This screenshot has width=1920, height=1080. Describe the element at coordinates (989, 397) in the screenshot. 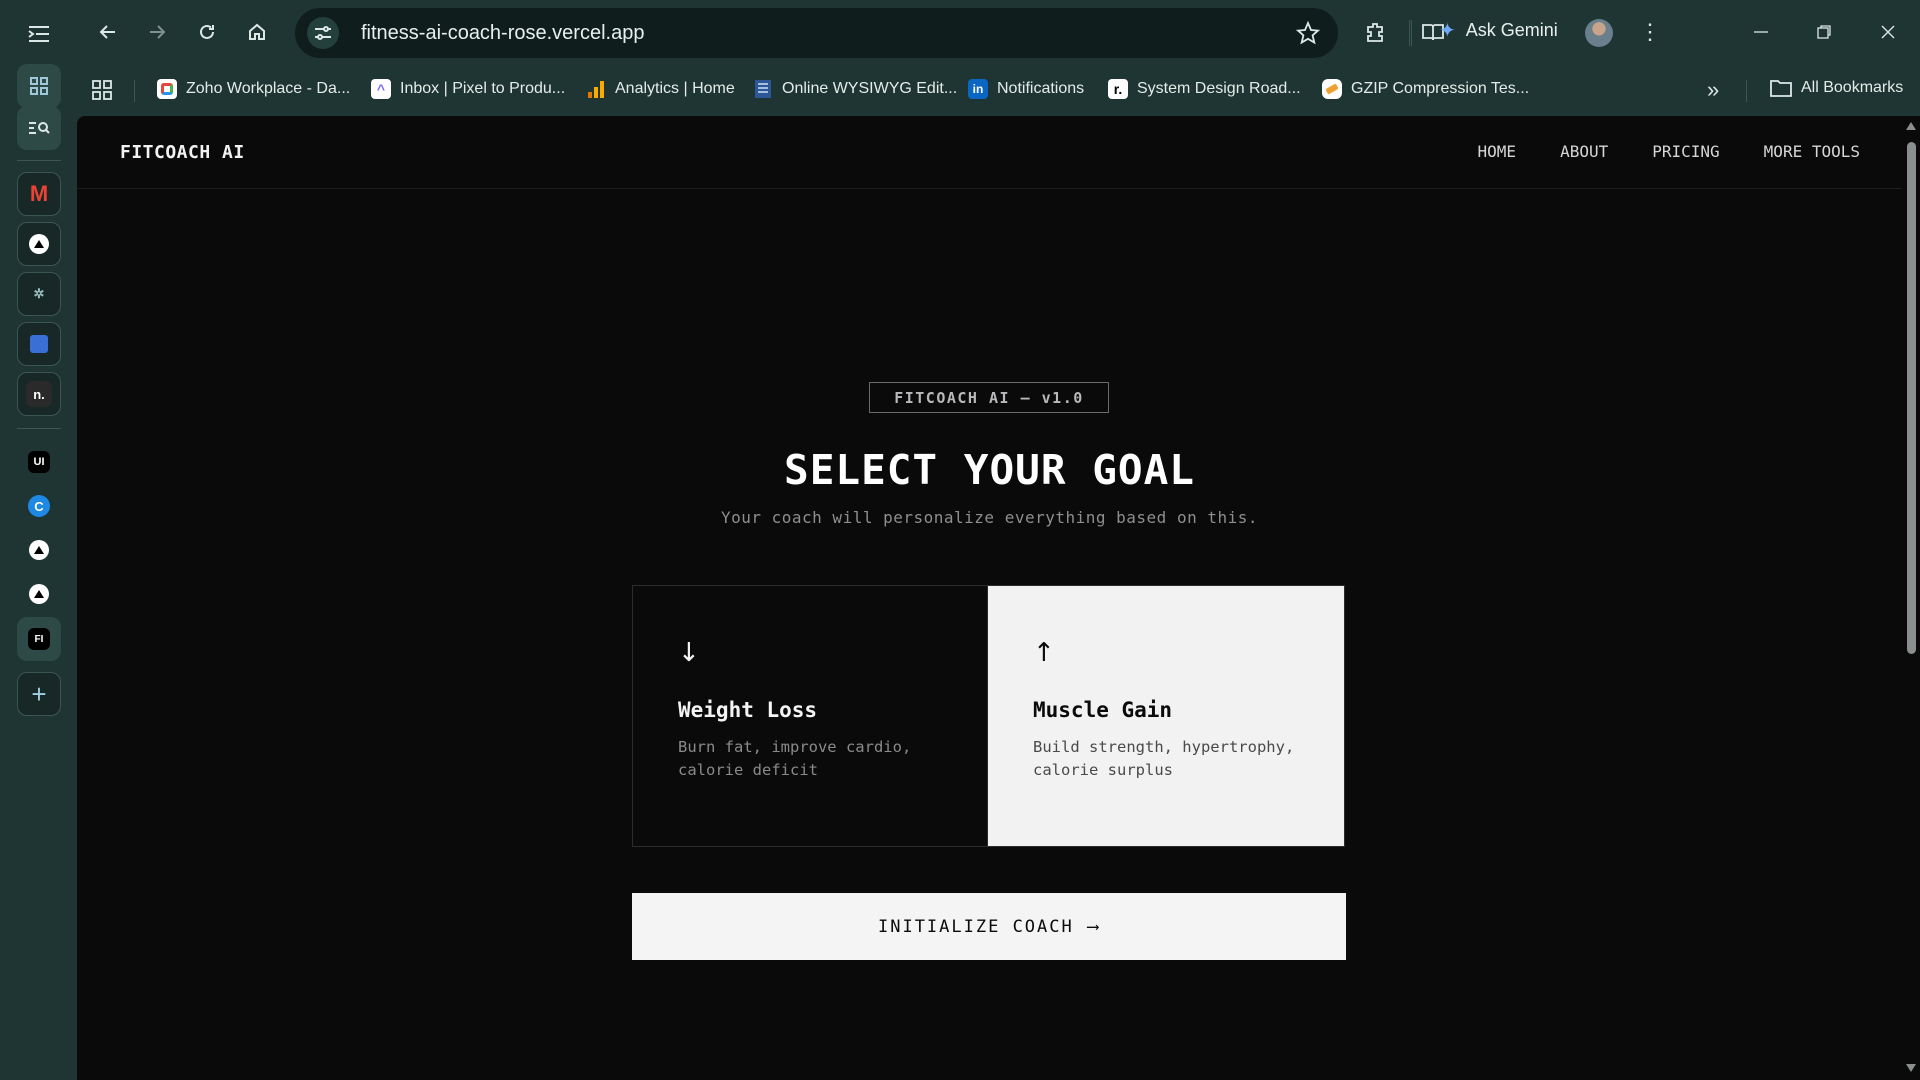

I see `version-badge: FITCOACH AI — v1.0` at that location.